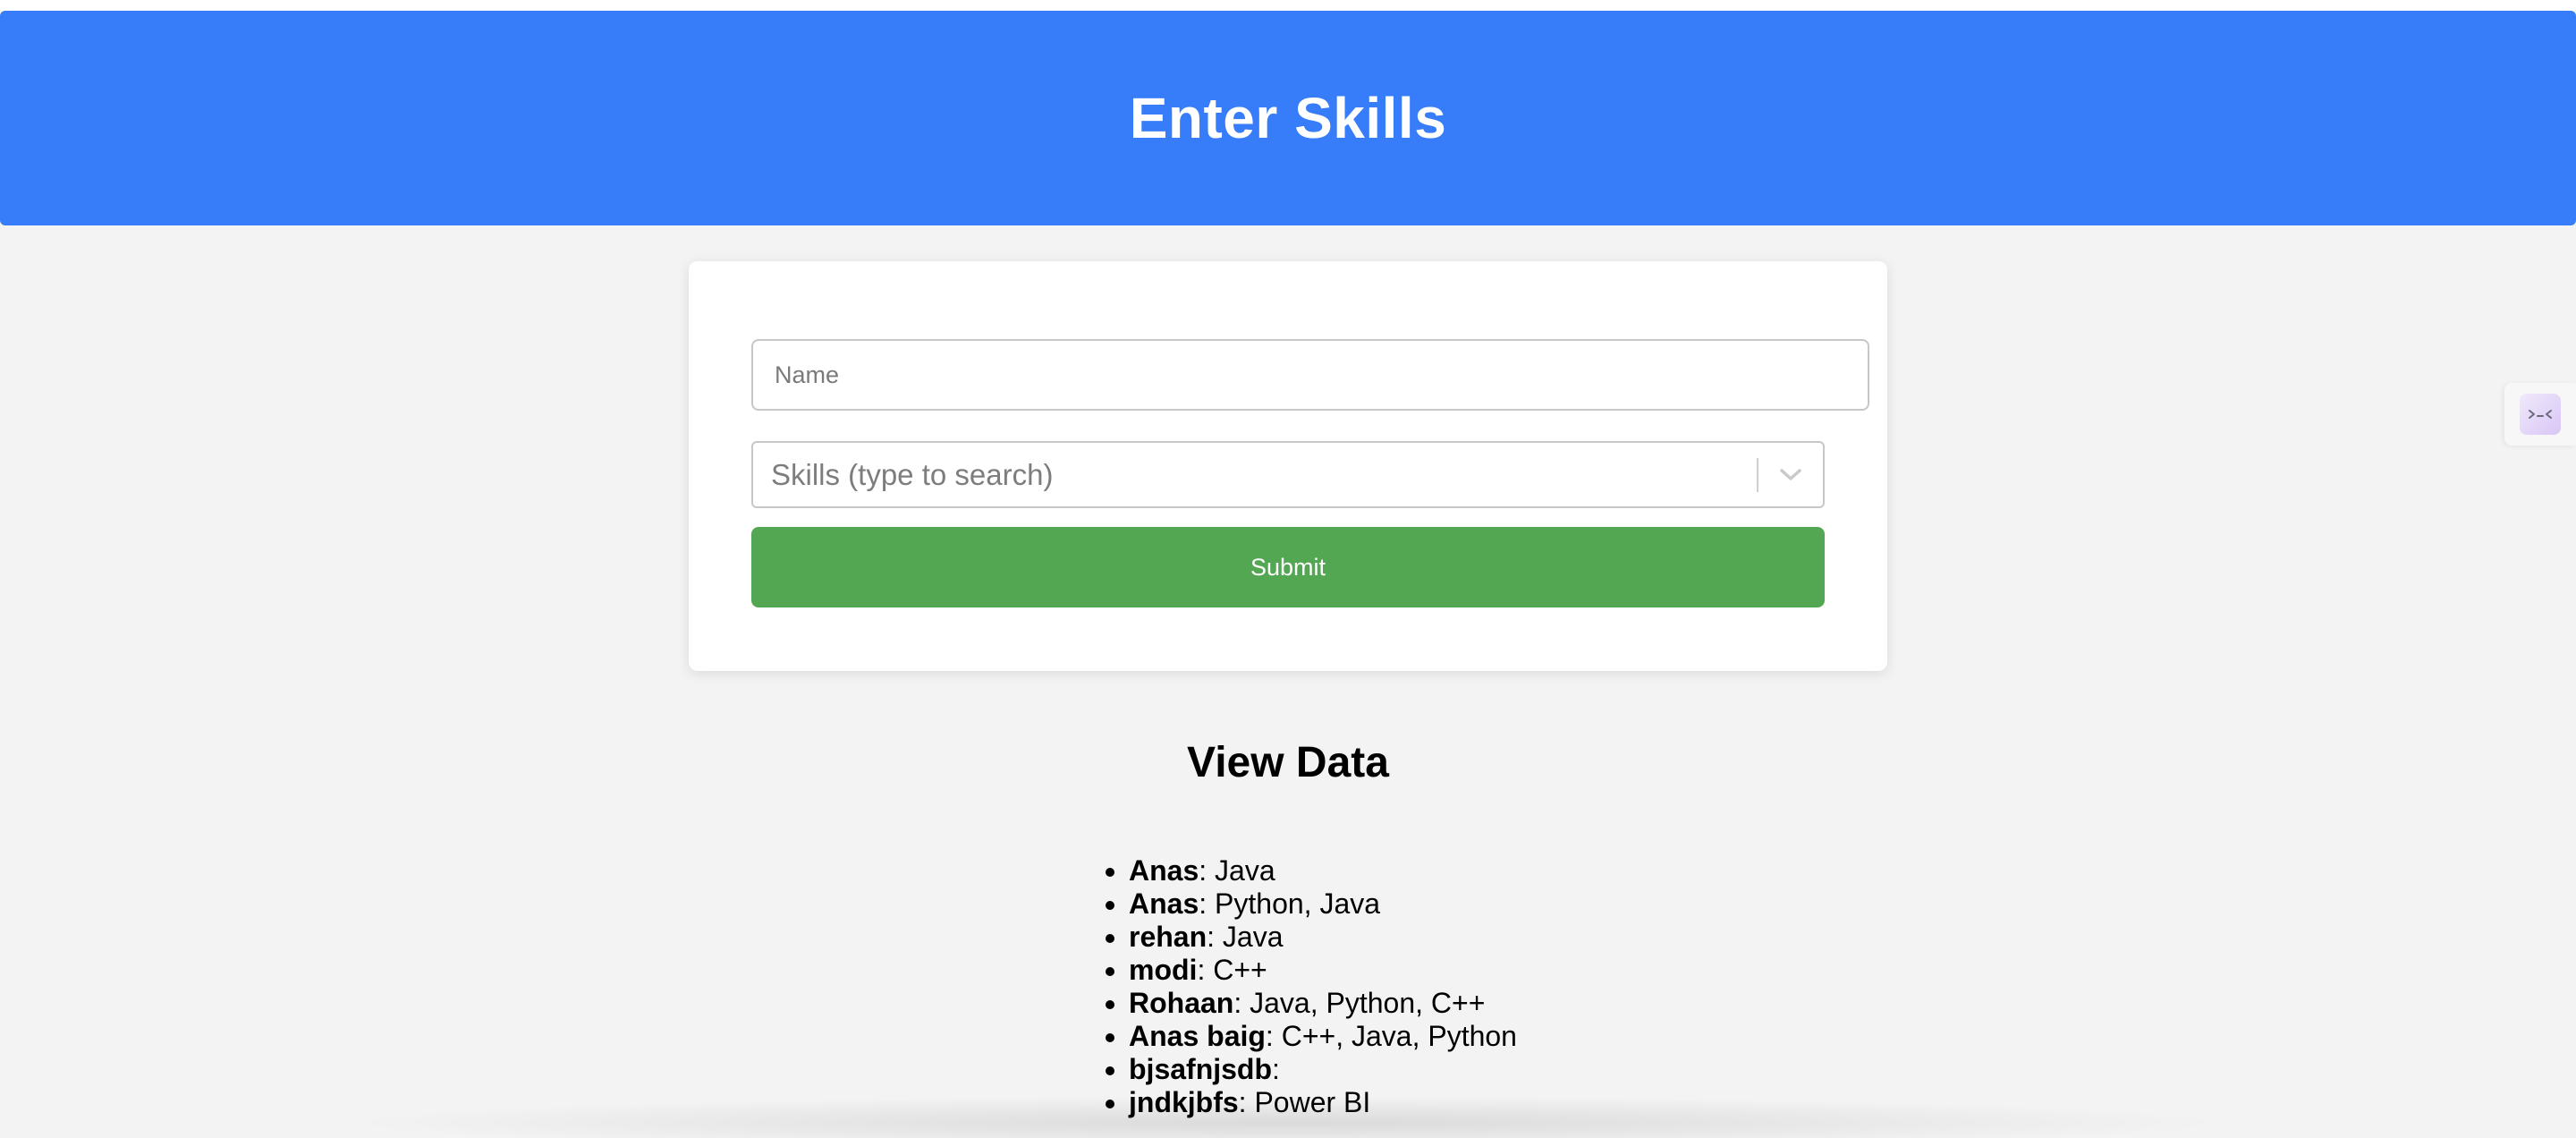  What do you see at coordinates (1323, 970) in the screenshot?
I see `list-item: modi: C++` at bounding box center [1323, 970].